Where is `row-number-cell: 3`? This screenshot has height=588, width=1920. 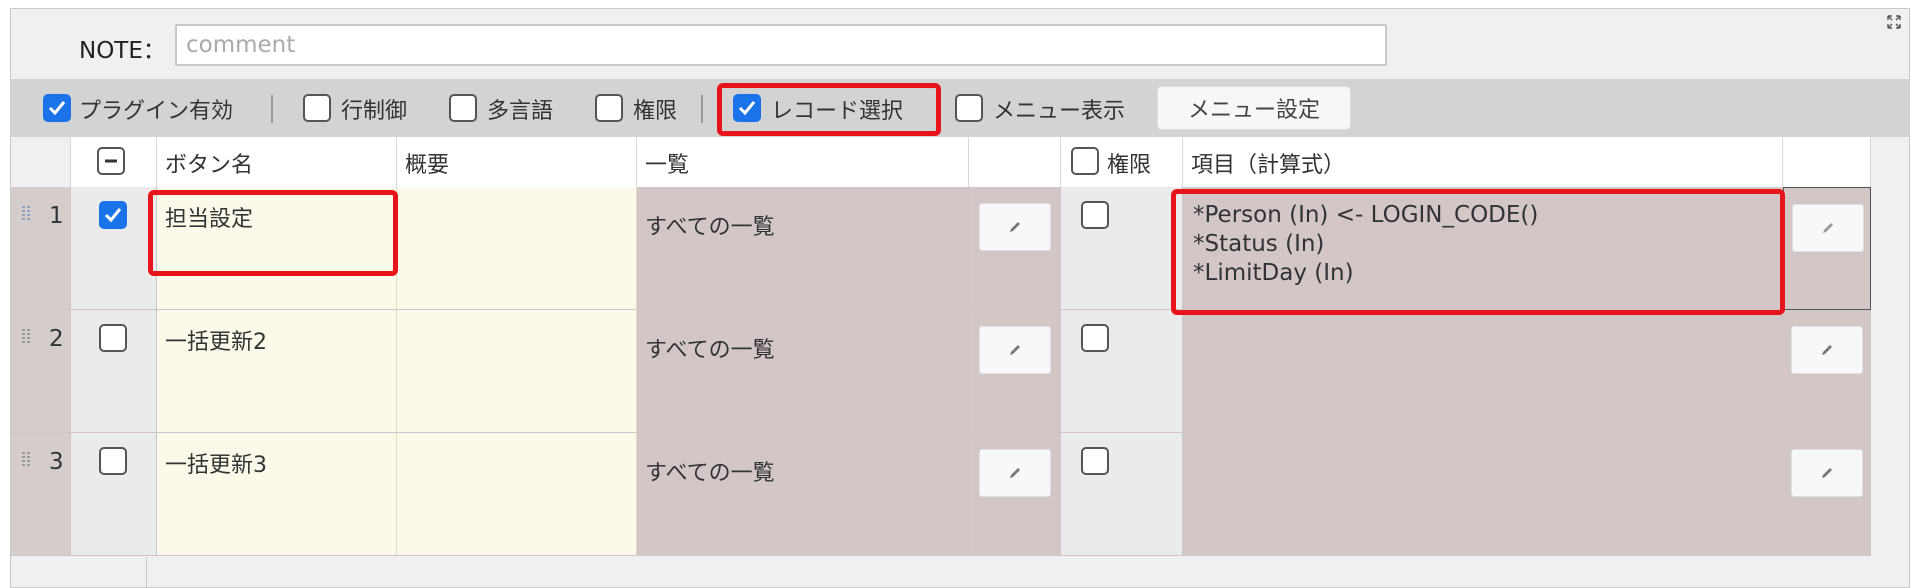
row-number-cell: 3 is located at coordinates (41, 494).